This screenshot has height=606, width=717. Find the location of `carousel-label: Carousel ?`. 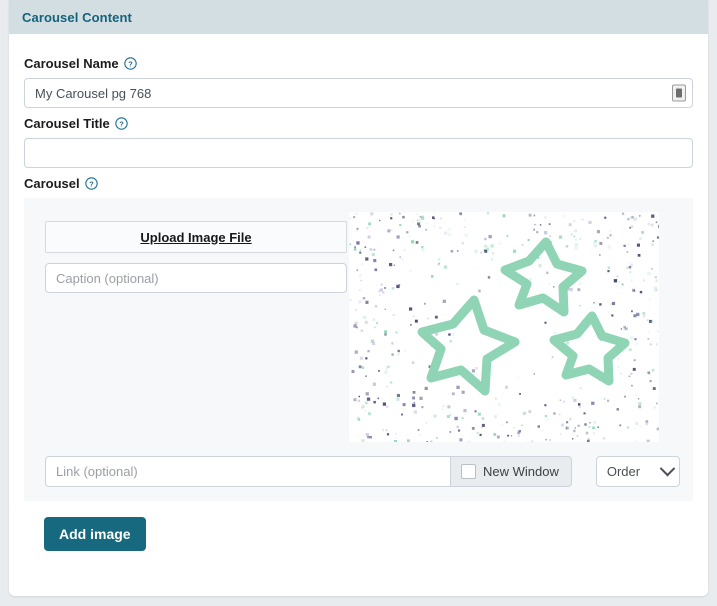

carousel-label: Carousel ? is located at coordinates (358, 183).